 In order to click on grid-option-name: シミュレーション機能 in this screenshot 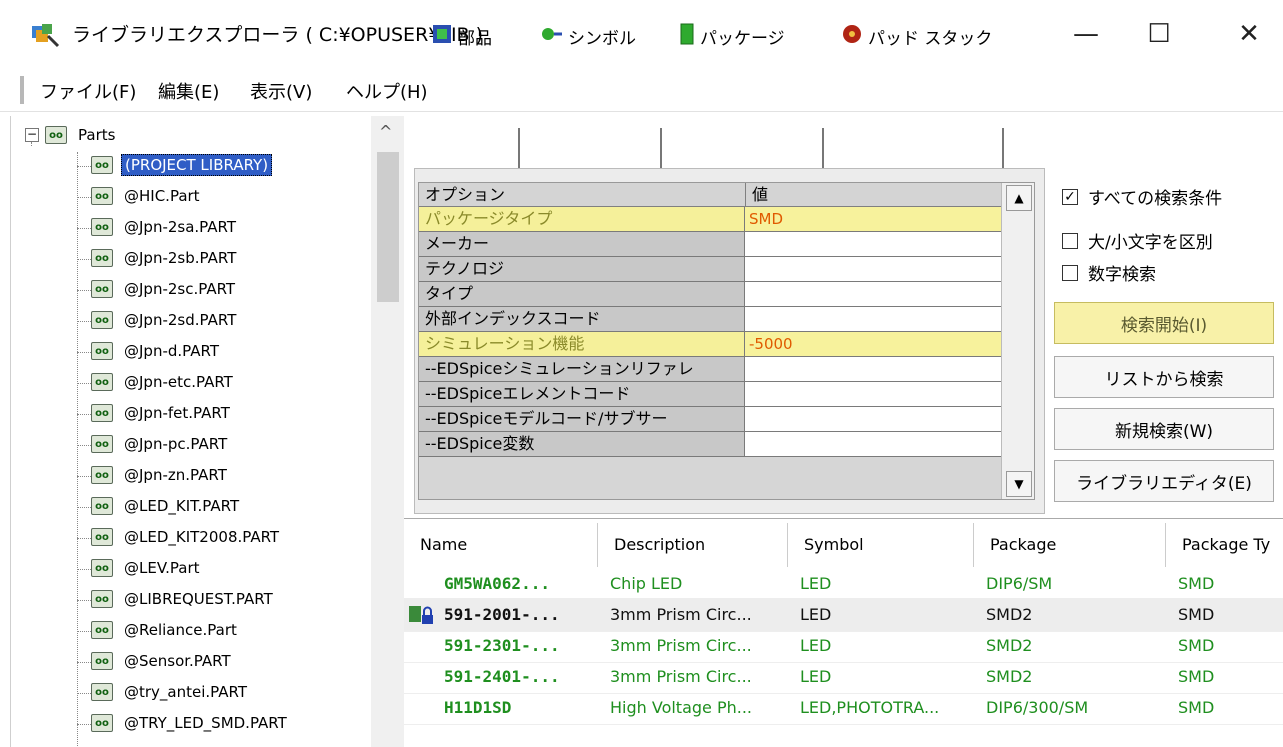, I will do `click(582, 344)`.